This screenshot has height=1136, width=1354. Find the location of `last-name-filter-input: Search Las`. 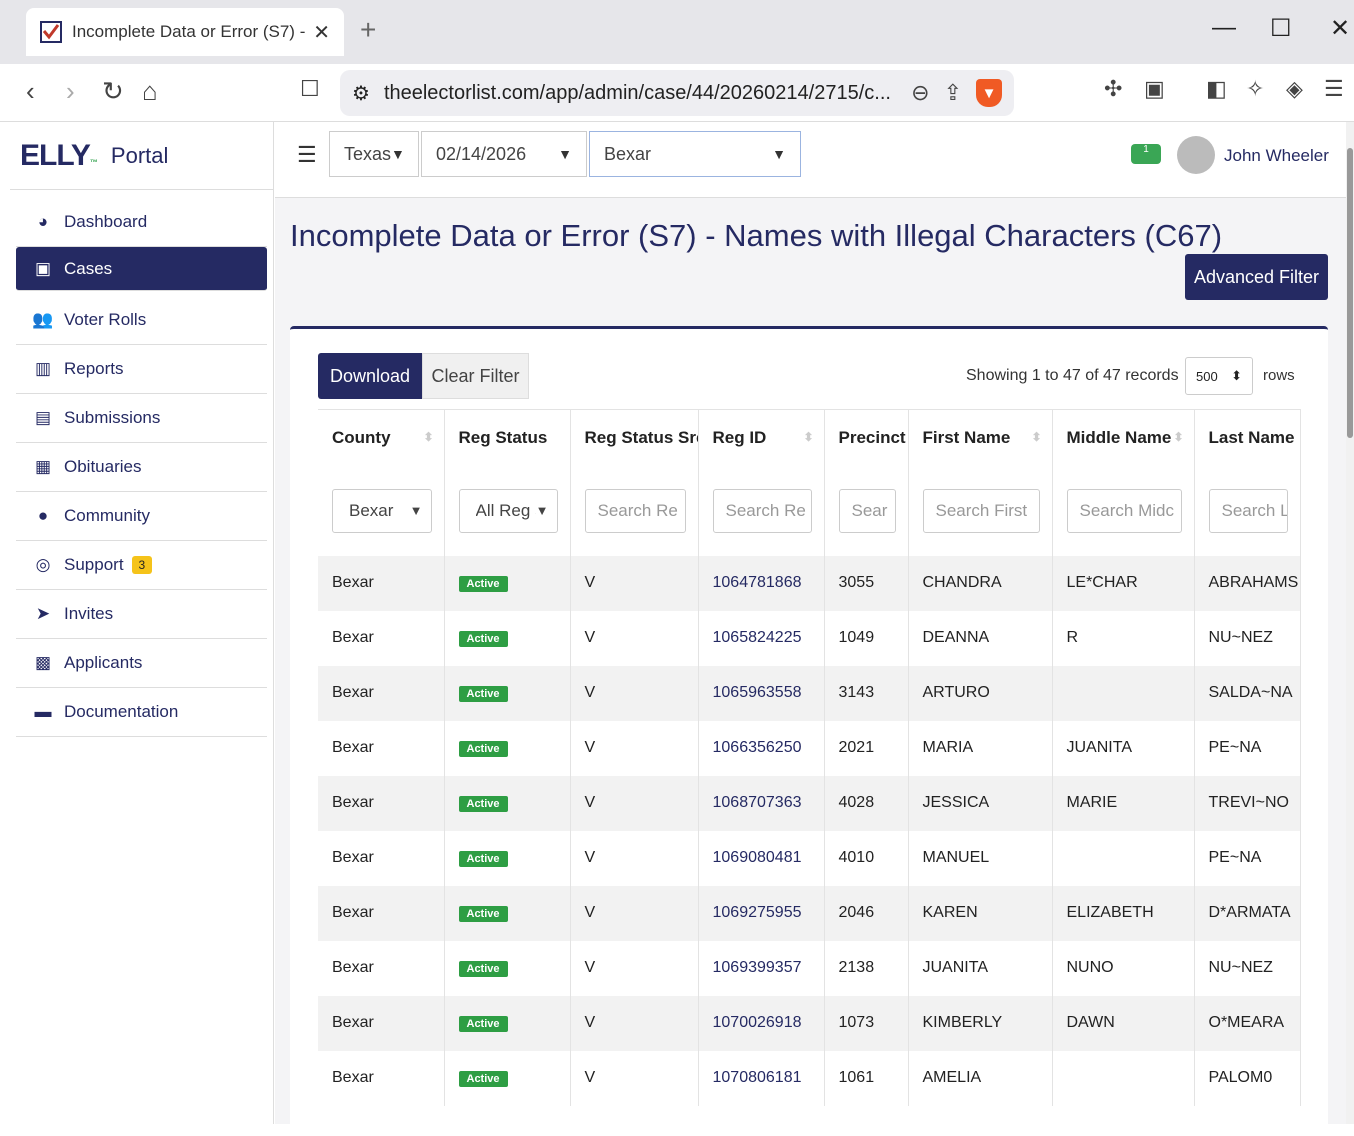

last-name-filter-input: Search Las is located at coordinates (1248, 510).